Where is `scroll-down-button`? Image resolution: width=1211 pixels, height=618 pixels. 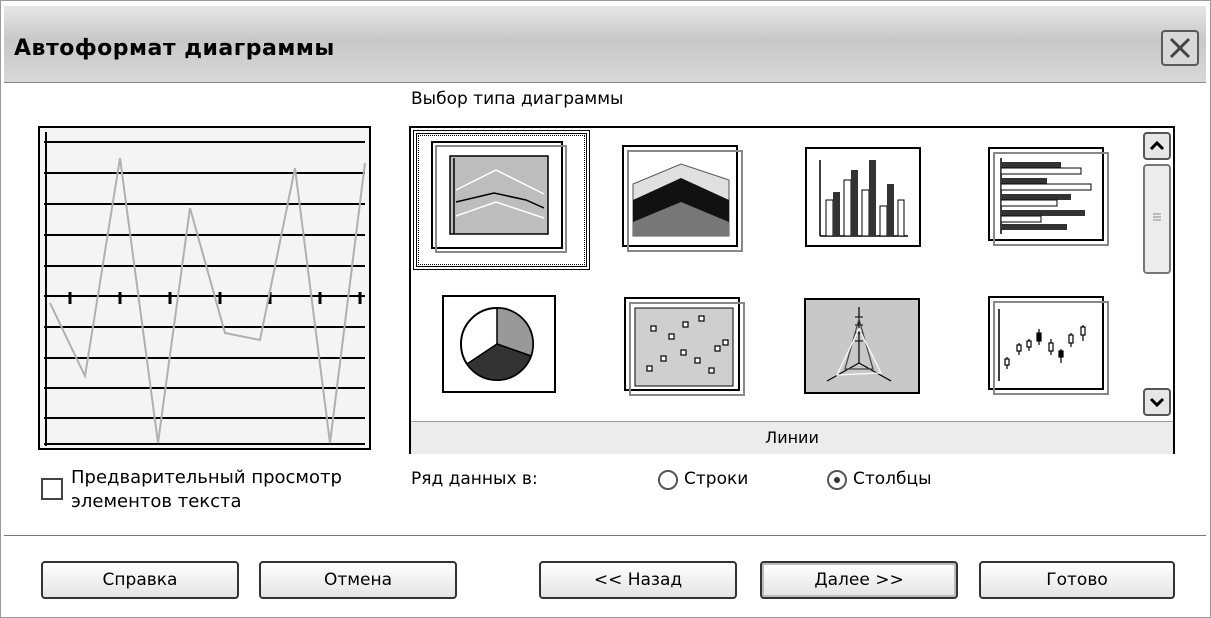
scroll-down-button is located at coordinates (1157, 402).